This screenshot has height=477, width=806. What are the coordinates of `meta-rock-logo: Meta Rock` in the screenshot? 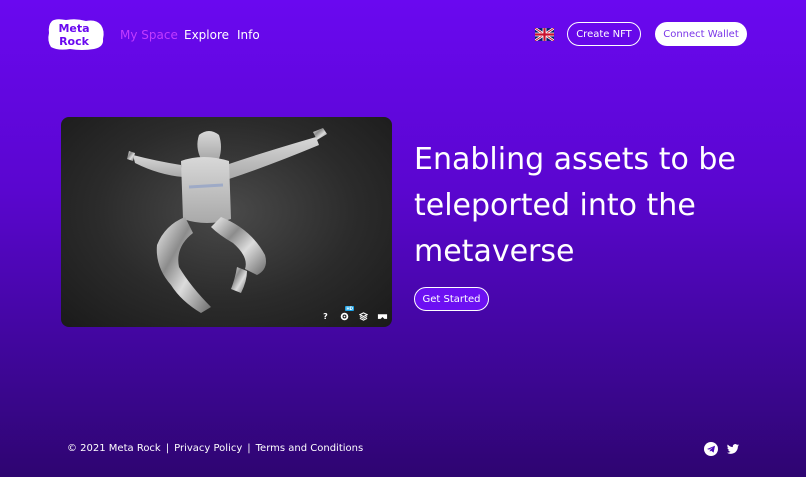 It's located at (76, 34).